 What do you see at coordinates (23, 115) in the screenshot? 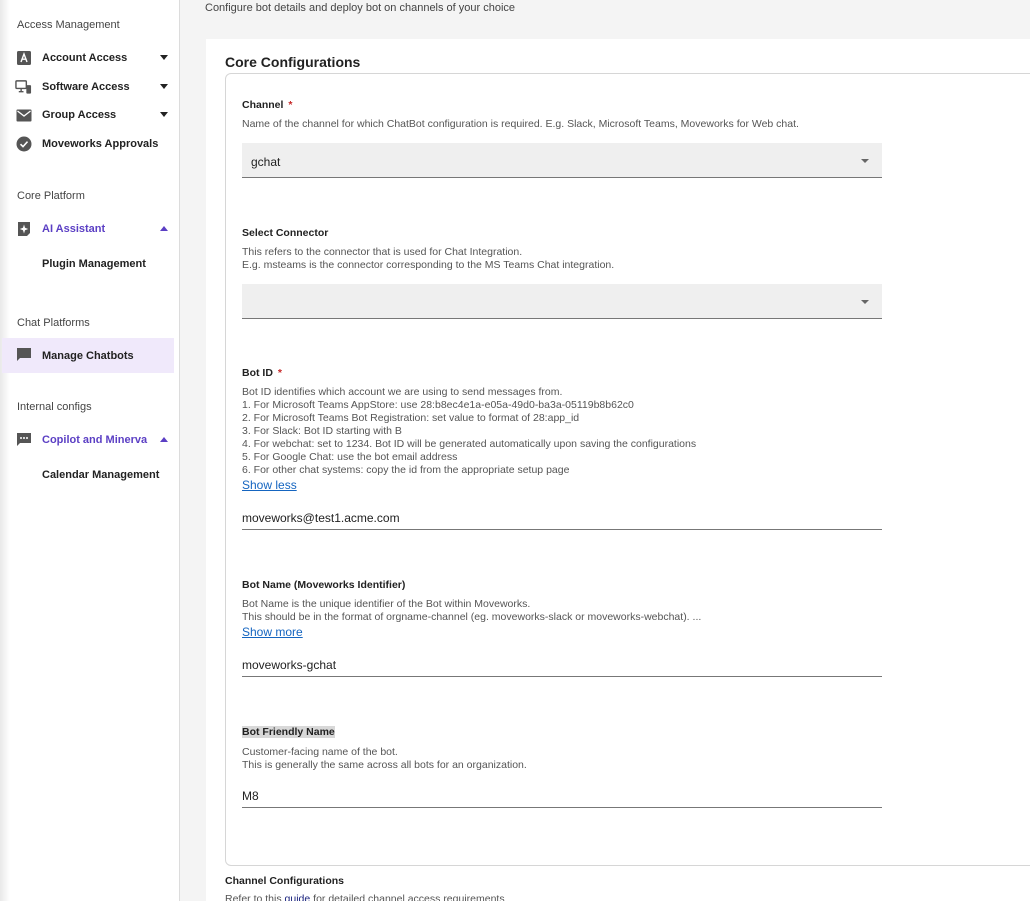
I see `mail-icon` at bounding box center [23, 115].